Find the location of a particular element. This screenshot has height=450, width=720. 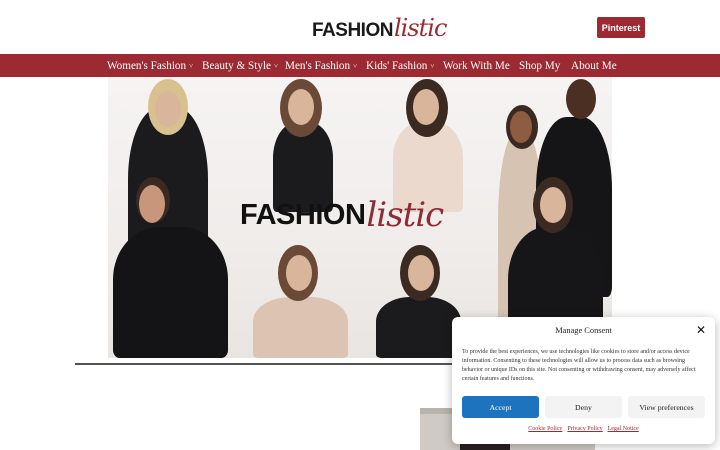

nav-item-kids-fashion: Kids' Fashion ˅ is located at coordinates (400, 65).